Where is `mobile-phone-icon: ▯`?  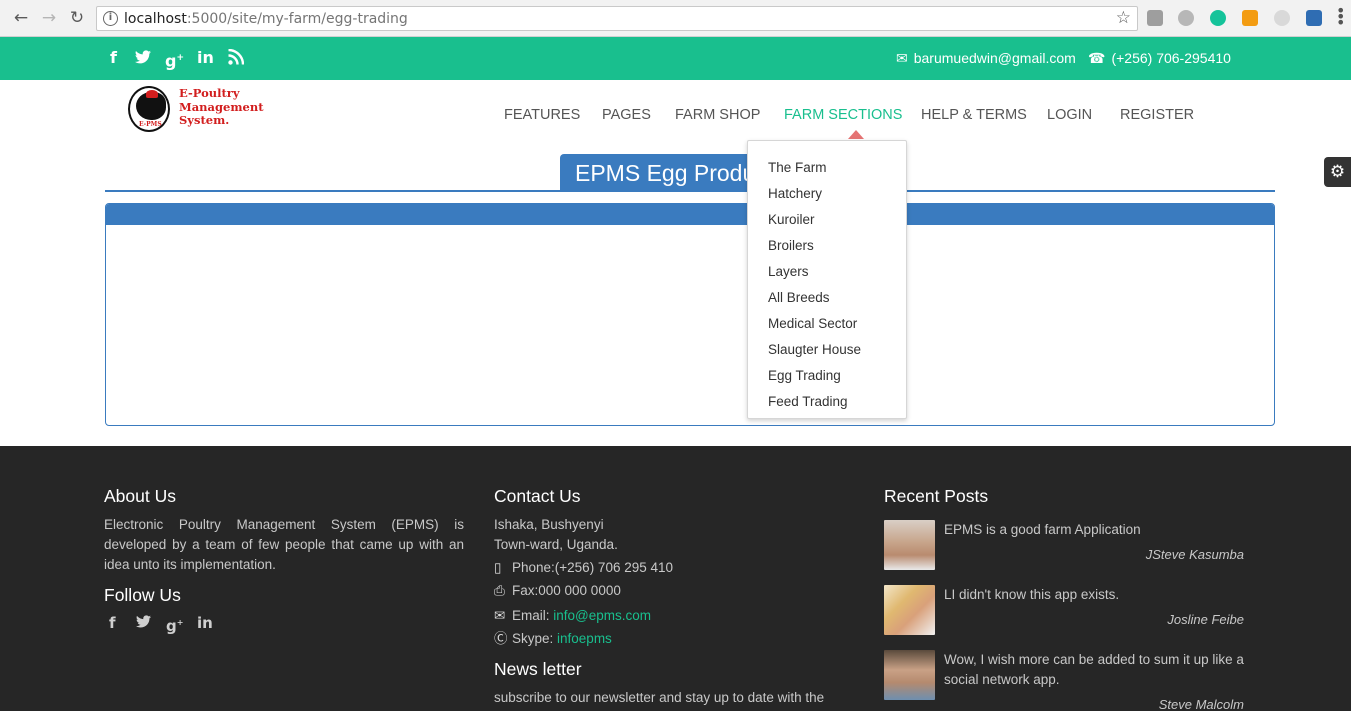 mobile-phone-icon: ▯ is located at coordinates (498, 567).